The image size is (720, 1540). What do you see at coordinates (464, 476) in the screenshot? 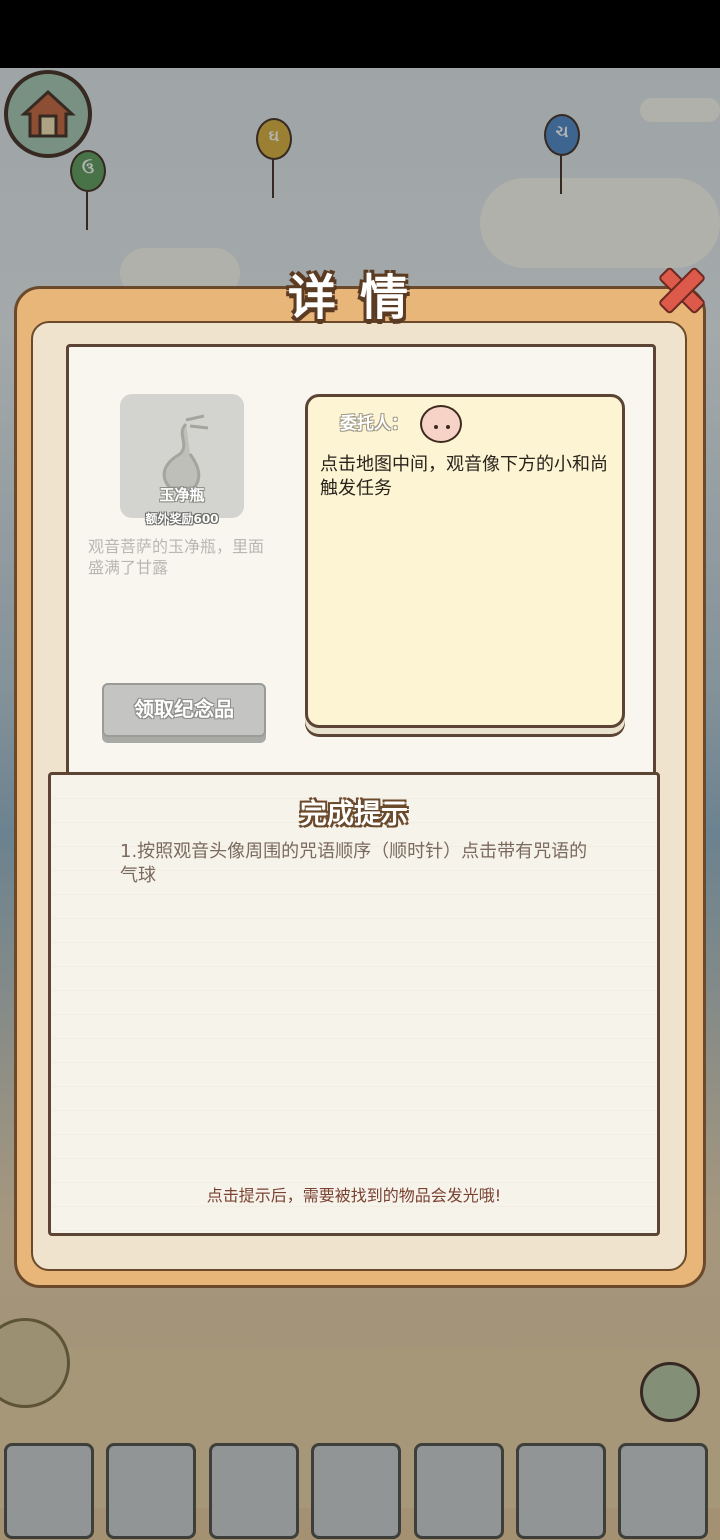
I see `client-task-text: 点击地图中间，观音像下方的小和尚触发任务` at bounding box center [464, 476].